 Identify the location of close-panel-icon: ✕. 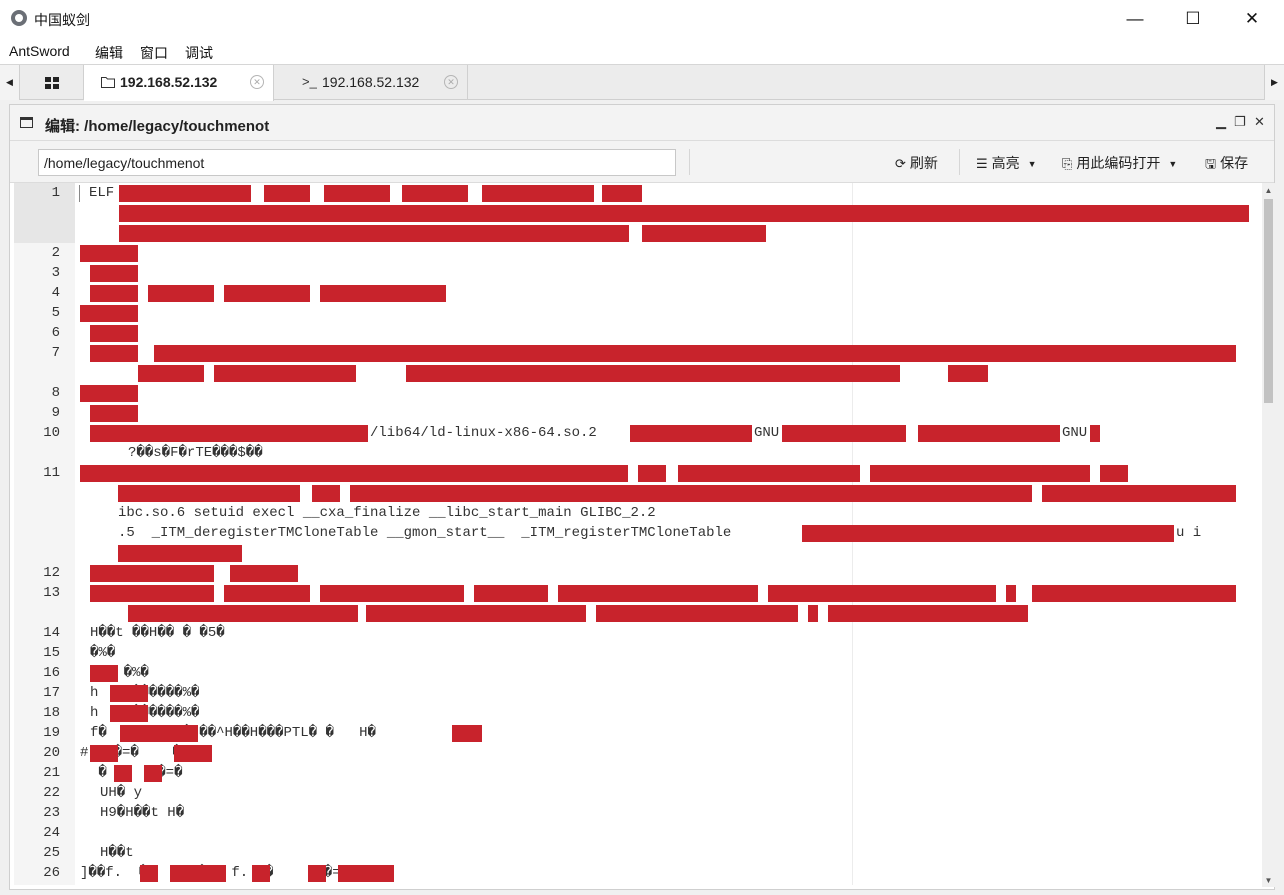
(1259, 122).